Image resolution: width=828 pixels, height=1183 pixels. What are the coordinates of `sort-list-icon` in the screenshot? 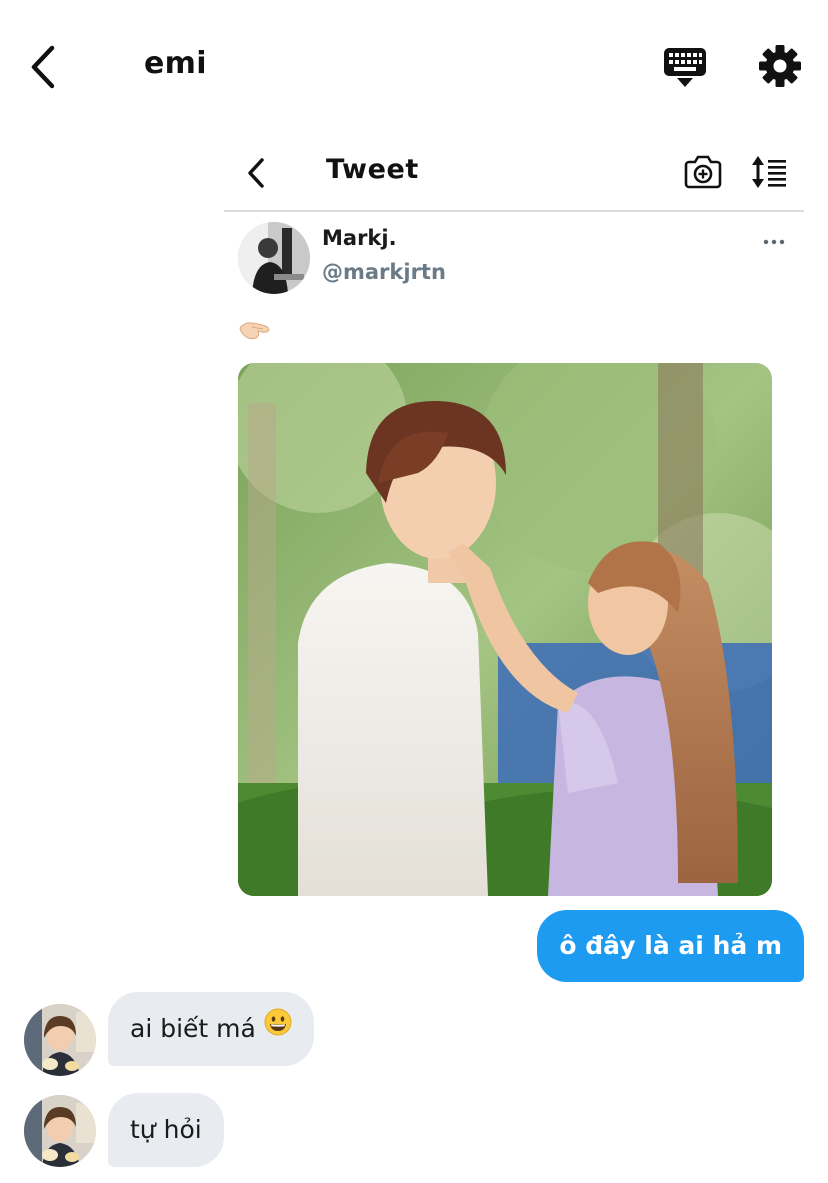 It's located at (769, 172).